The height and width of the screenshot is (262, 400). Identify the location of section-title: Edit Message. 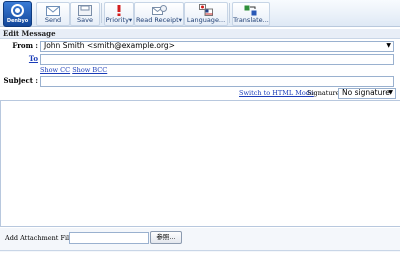
(29, 33).